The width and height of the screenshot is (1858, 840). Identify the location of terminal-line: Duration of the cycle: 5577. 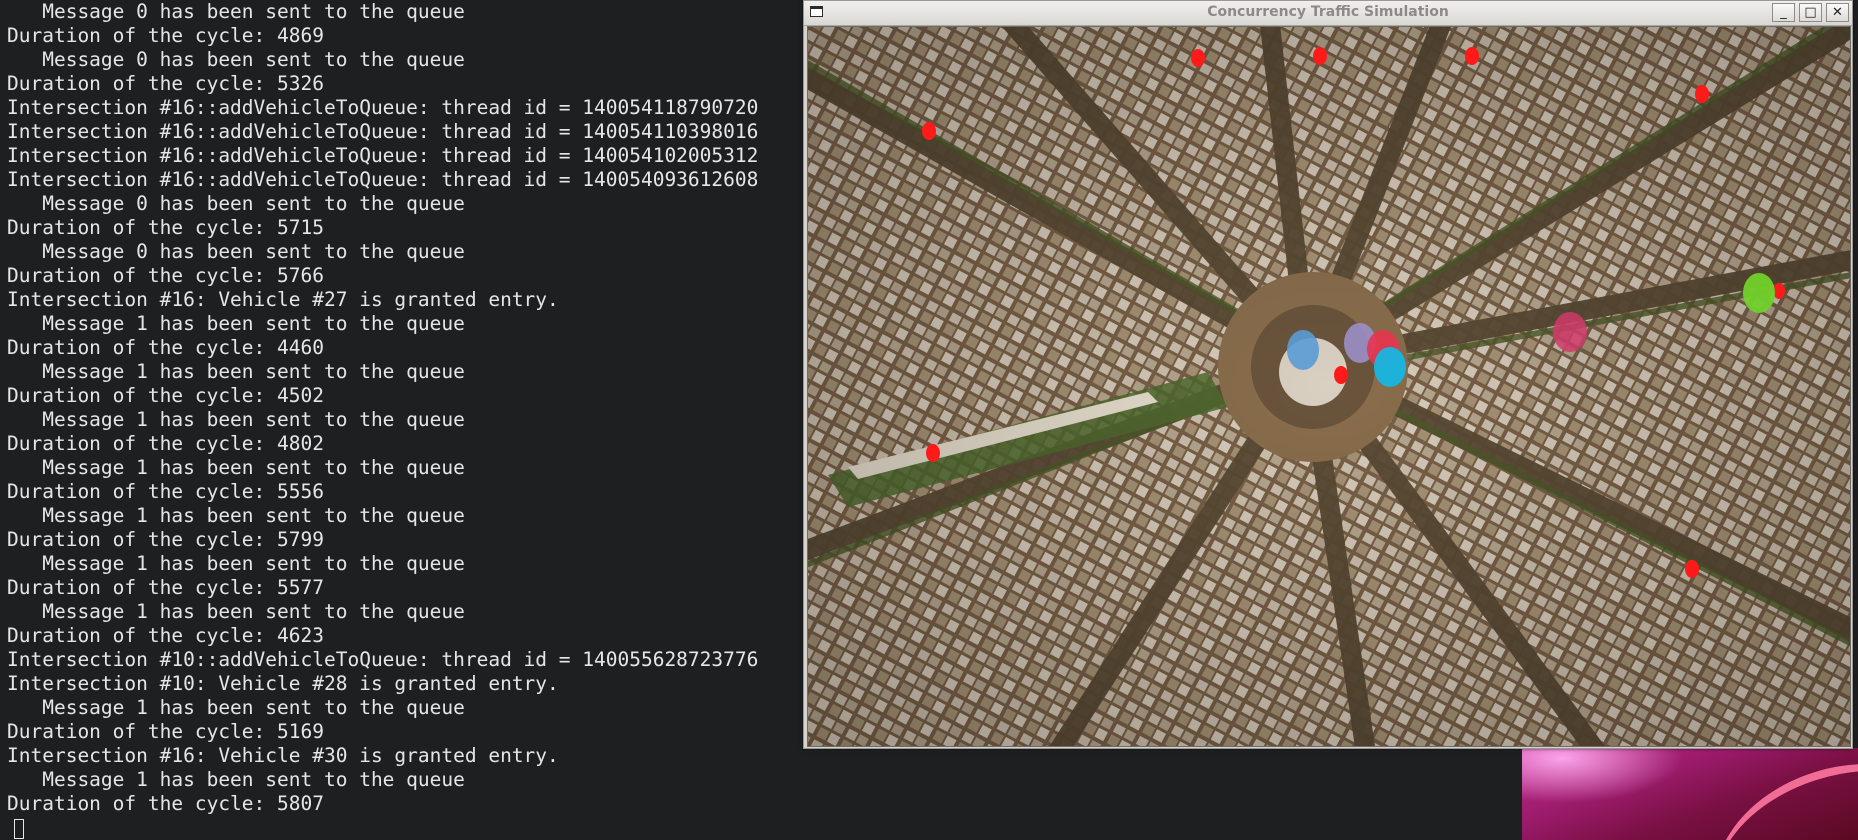
(165, 587).